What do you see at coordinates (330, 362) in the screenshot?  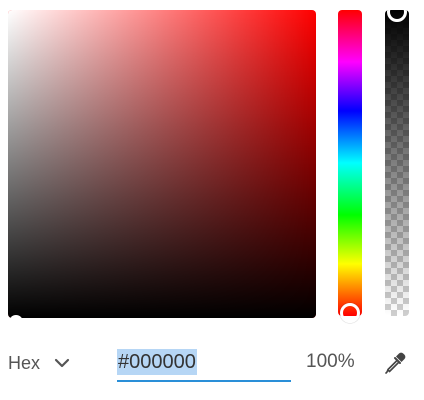 I see `opacity-value: 100%` at bounding box center [330, 362].